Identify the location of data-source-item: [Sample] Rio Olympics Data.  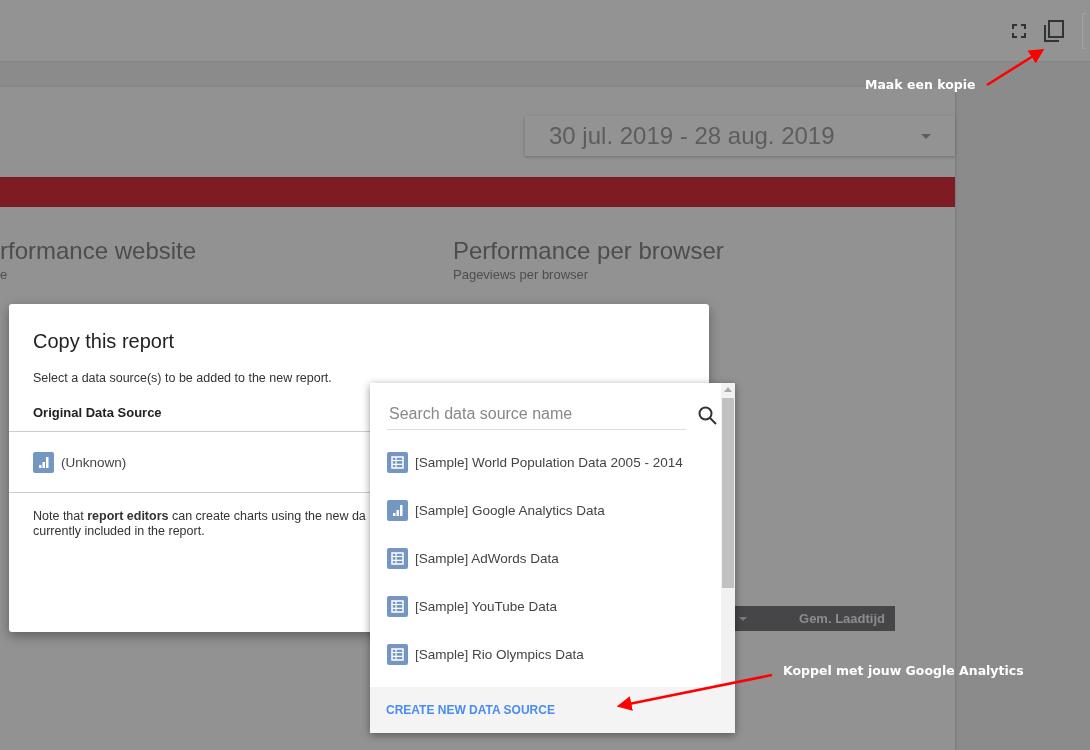
(554, 654).